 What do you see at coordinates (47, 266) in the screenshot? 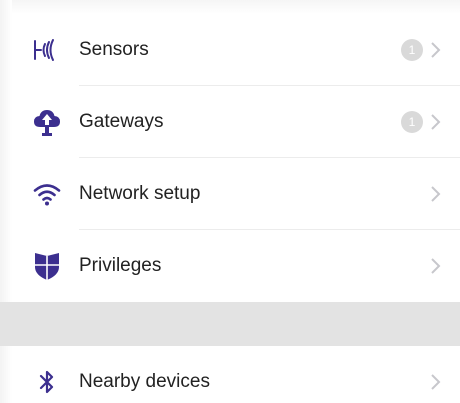
I see `shield-icon` at bounding box center [47, 266].